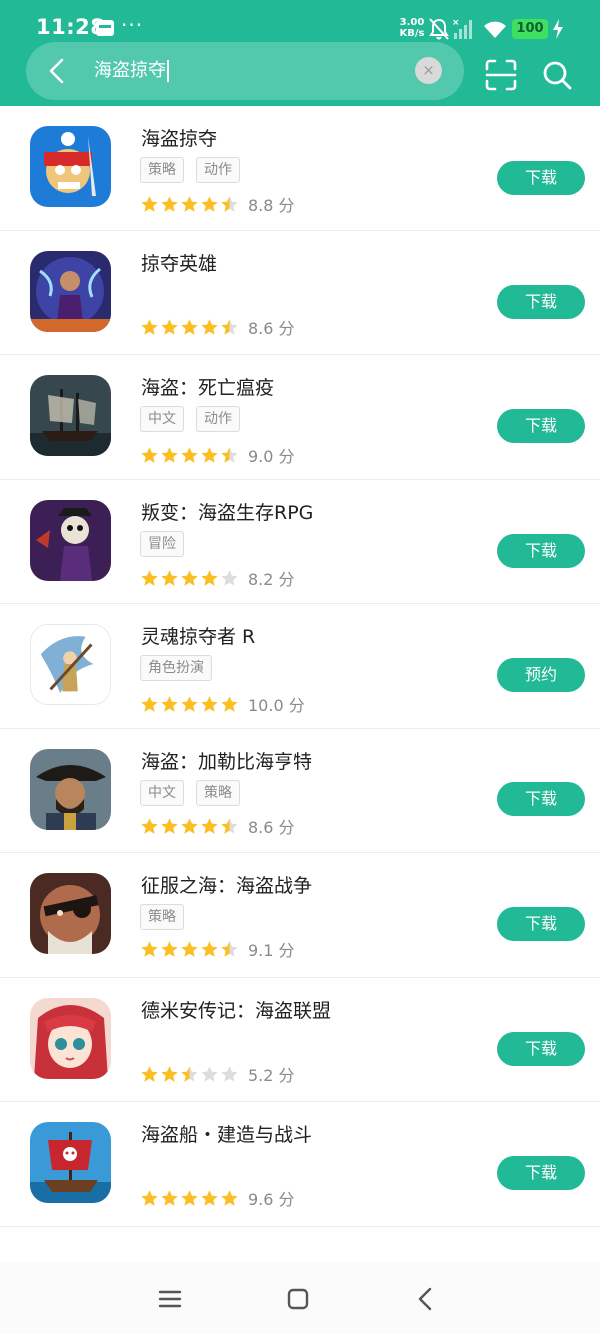 The height and width of the screenshot is (1333, 600). Describe the element at coordinates (298, 1299) in the screenshot. I see `home-icon` at that location.